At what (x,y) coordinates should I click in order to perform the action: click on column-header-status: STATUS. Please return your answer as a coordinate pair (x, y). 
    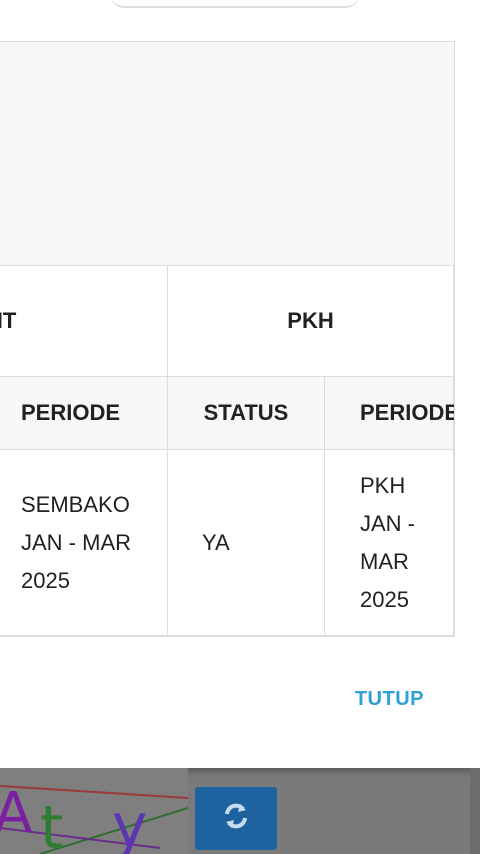
    Looking at the image, I should click on (246, 413).